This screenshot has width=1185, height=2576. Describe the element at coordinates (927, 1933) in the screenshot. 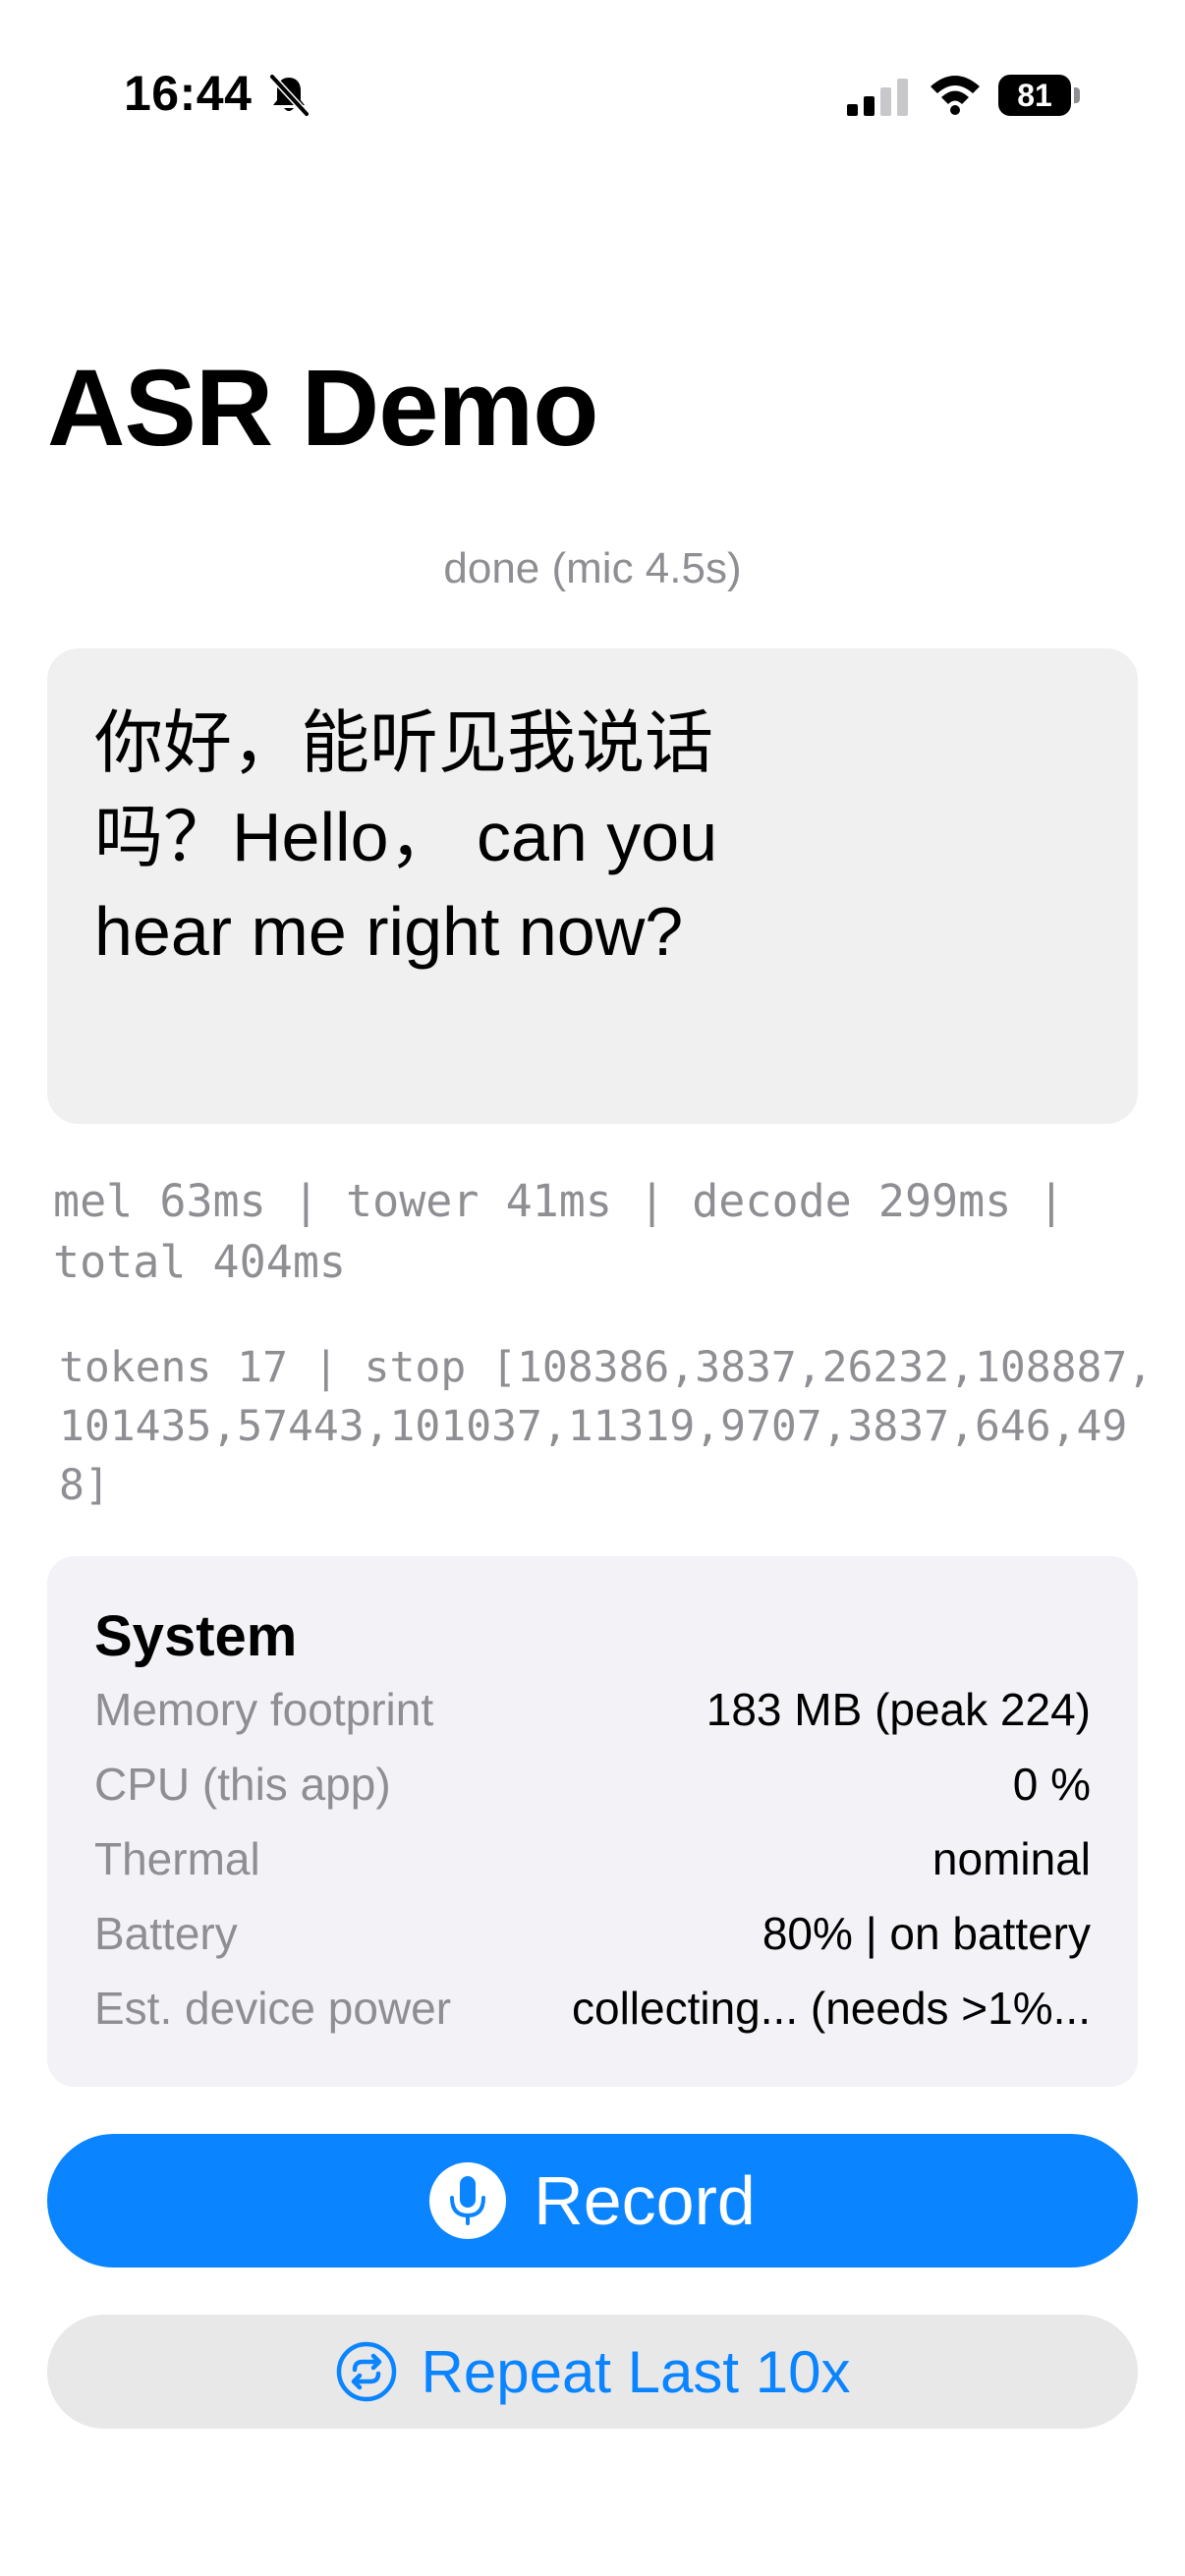

I see `system-row-value: 80% | on battery` at that location.